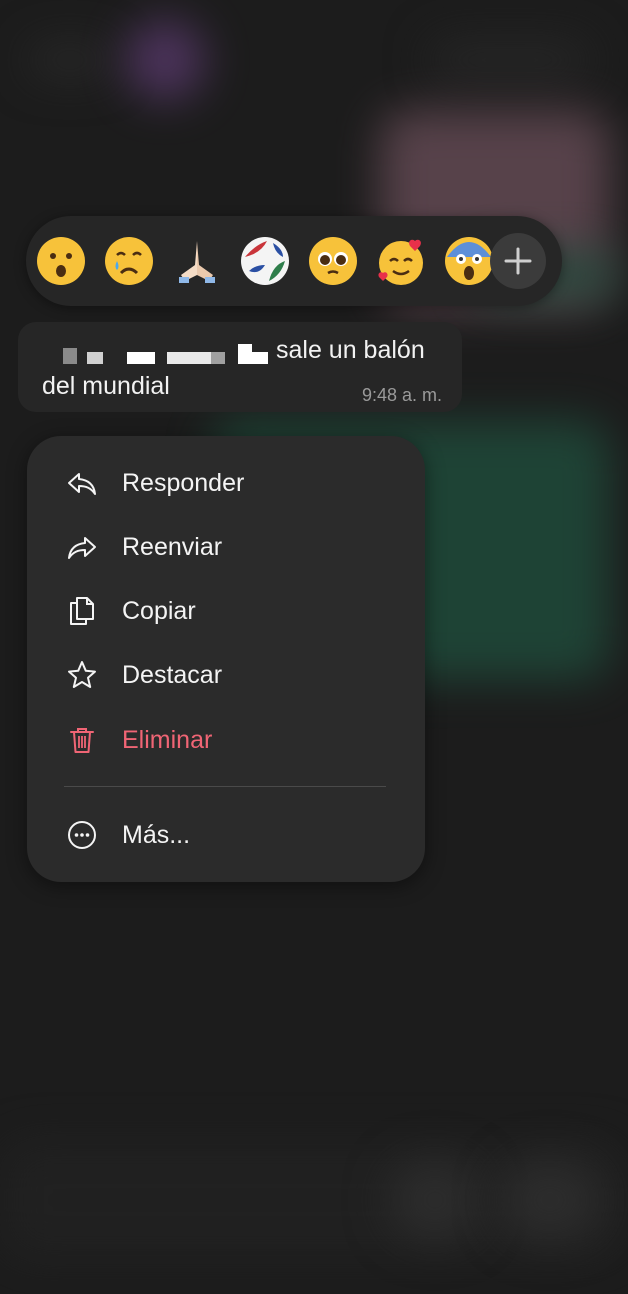 The image size is (628, 1294). Describe the element at coordinates (61, 261) in the screenshot. I see `astonished-face-icon` at that location.